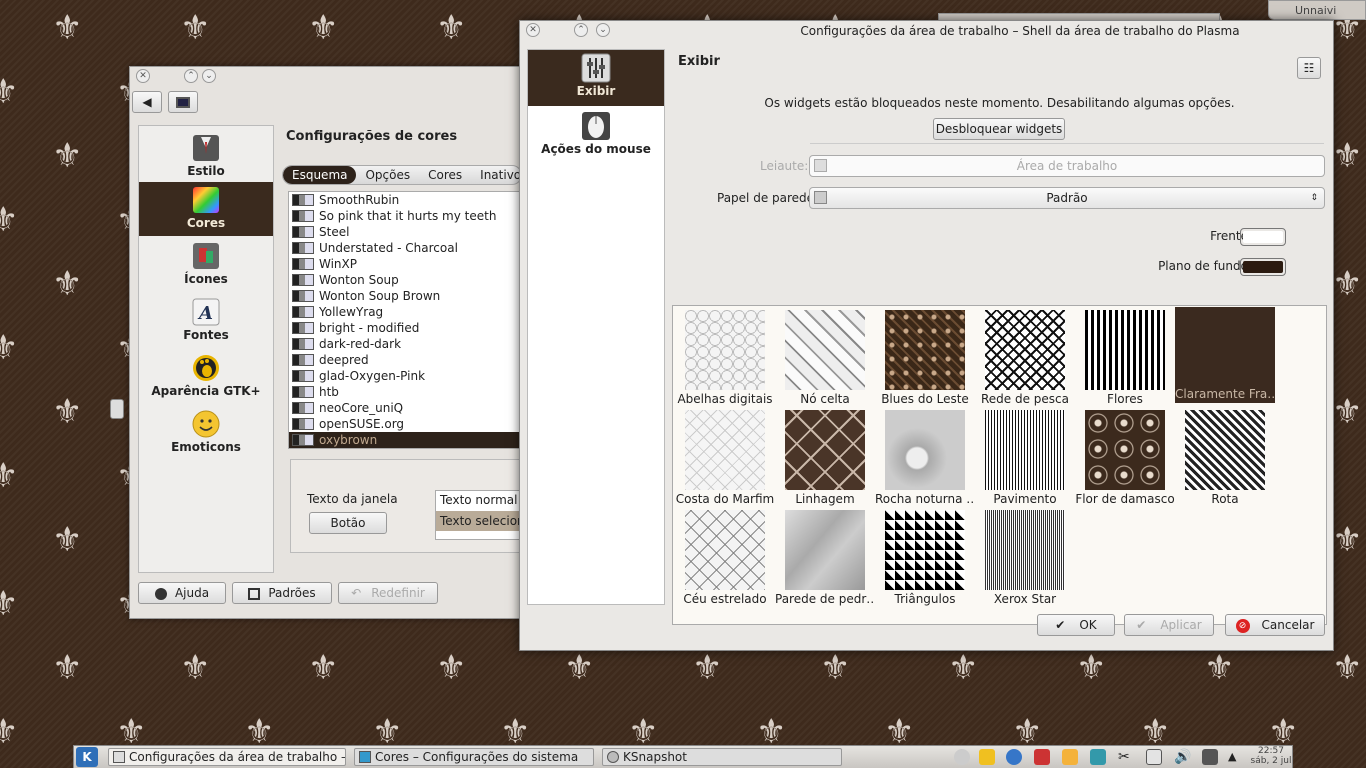 This screenshot has width=1366, height=768. What do you see at coordinates (387, 175) in the screenshot?
I see `tab-opcoes: Opções` at bounding box center [387, 175].